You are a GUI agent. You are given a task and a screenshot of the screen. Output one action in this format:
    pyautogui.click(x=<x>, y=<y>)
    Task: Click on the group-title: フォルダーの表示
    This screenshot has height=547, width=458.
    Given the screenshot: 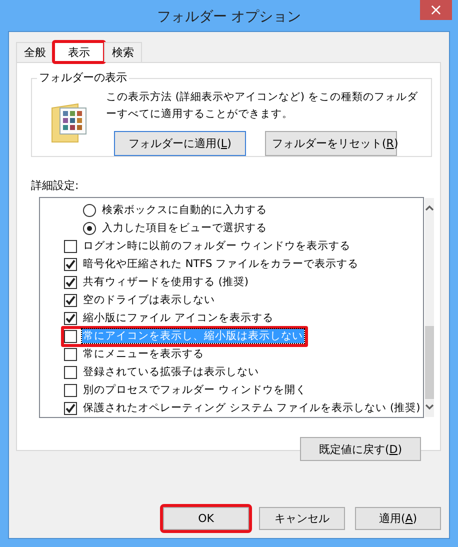 What is the action you would take?
    pyautogui.click(x=83, y=77)
    